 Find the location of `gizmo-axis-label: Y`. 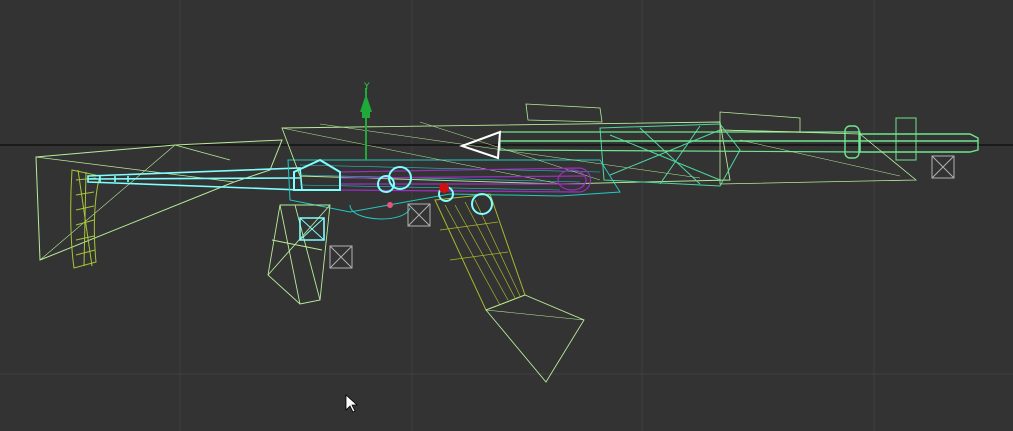

gizmo-axis-label: Y is located at coordinates (366, 87).